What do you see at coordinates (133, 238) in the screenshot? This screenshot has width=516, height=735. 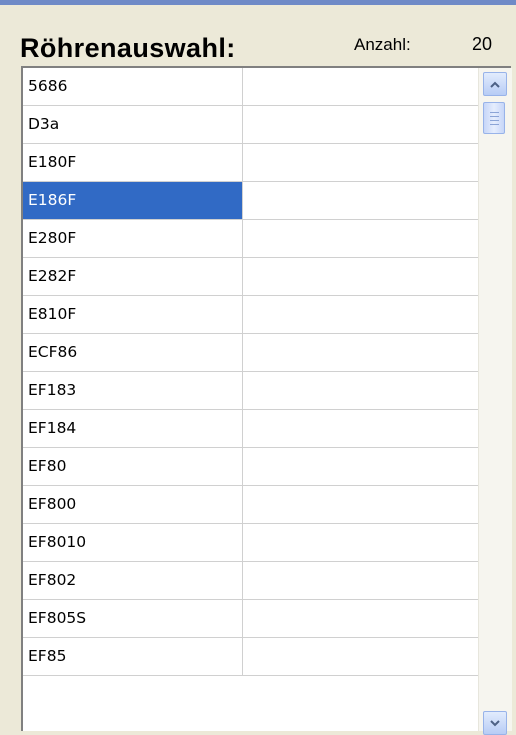 I see `tube-name-cell: E280F` at bounding box center [133, 238].